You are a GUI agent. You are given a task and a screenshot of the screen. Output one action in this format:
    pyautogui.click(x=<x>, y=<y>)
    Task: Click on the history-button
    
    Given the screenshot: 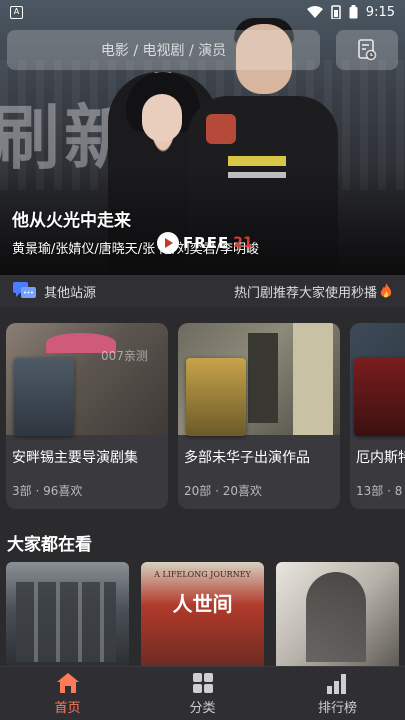 What is the action you would take?
    pyautogui.click(x=367, y=50)
    